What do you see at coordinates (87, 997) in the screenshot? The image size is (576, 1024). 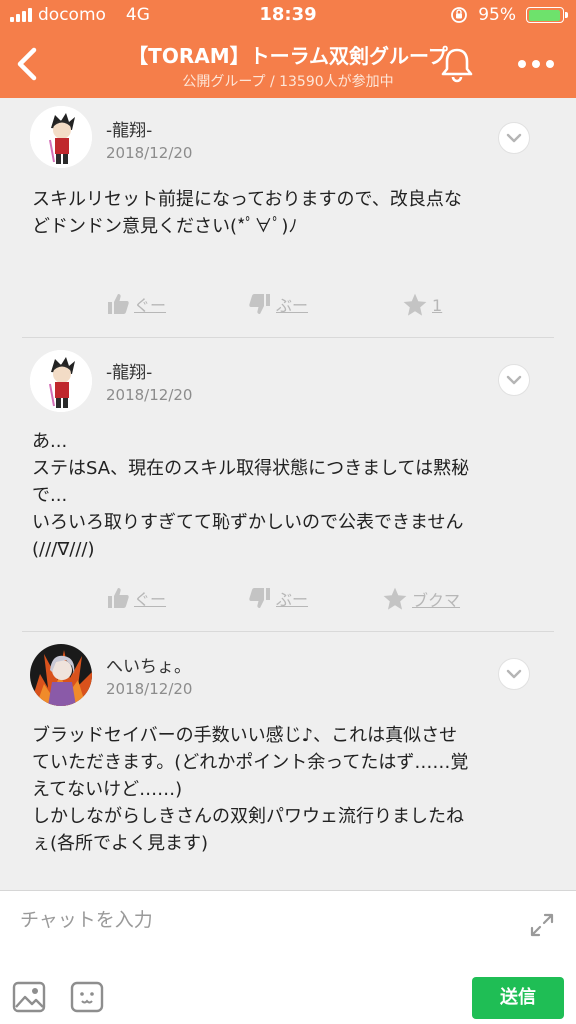 I see `sticker-icon` at bounding box center [87, 997].